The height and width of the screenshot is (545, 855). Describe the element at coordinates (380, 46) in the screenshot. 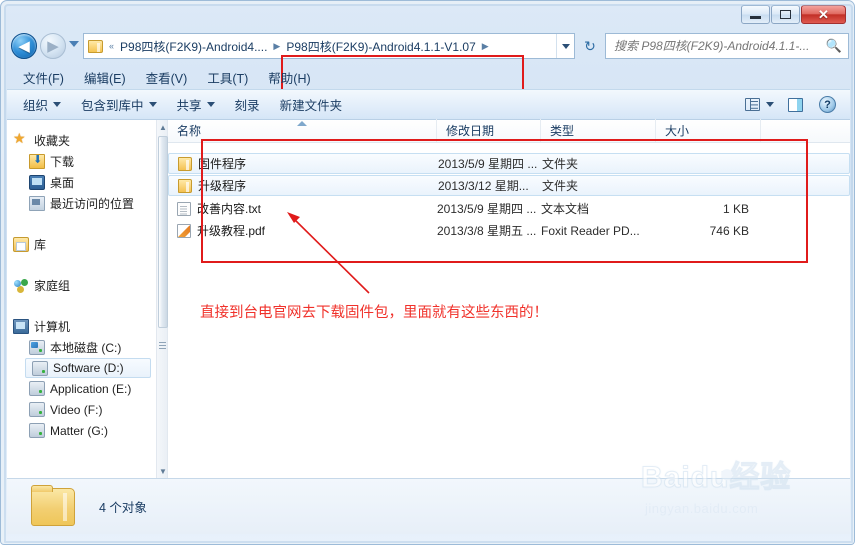

I see `breadcrumb-item-current: P98四核(F2K9)-Android4.1.1-V1.07` at that location.